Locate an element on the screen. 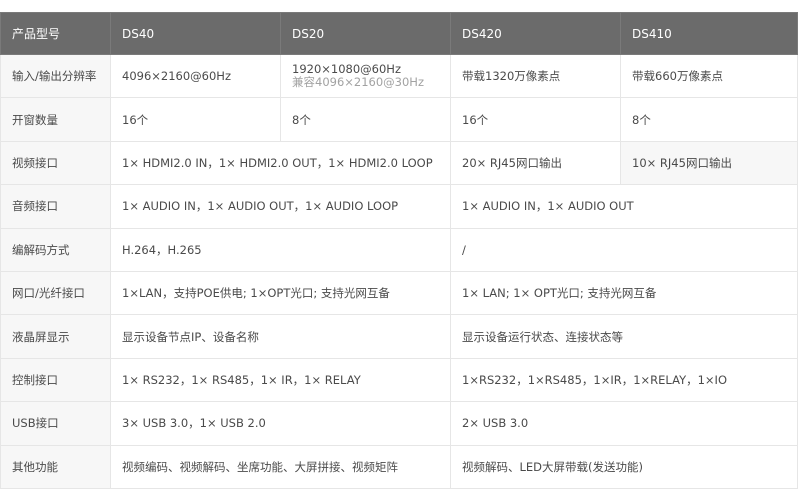 This screenshot has height=499, width=800. table-row: 液晶屏显示 显示设备节点IP、设备名称 显示设备运行状态、连接状态等 is located at coordinates (399, 336).